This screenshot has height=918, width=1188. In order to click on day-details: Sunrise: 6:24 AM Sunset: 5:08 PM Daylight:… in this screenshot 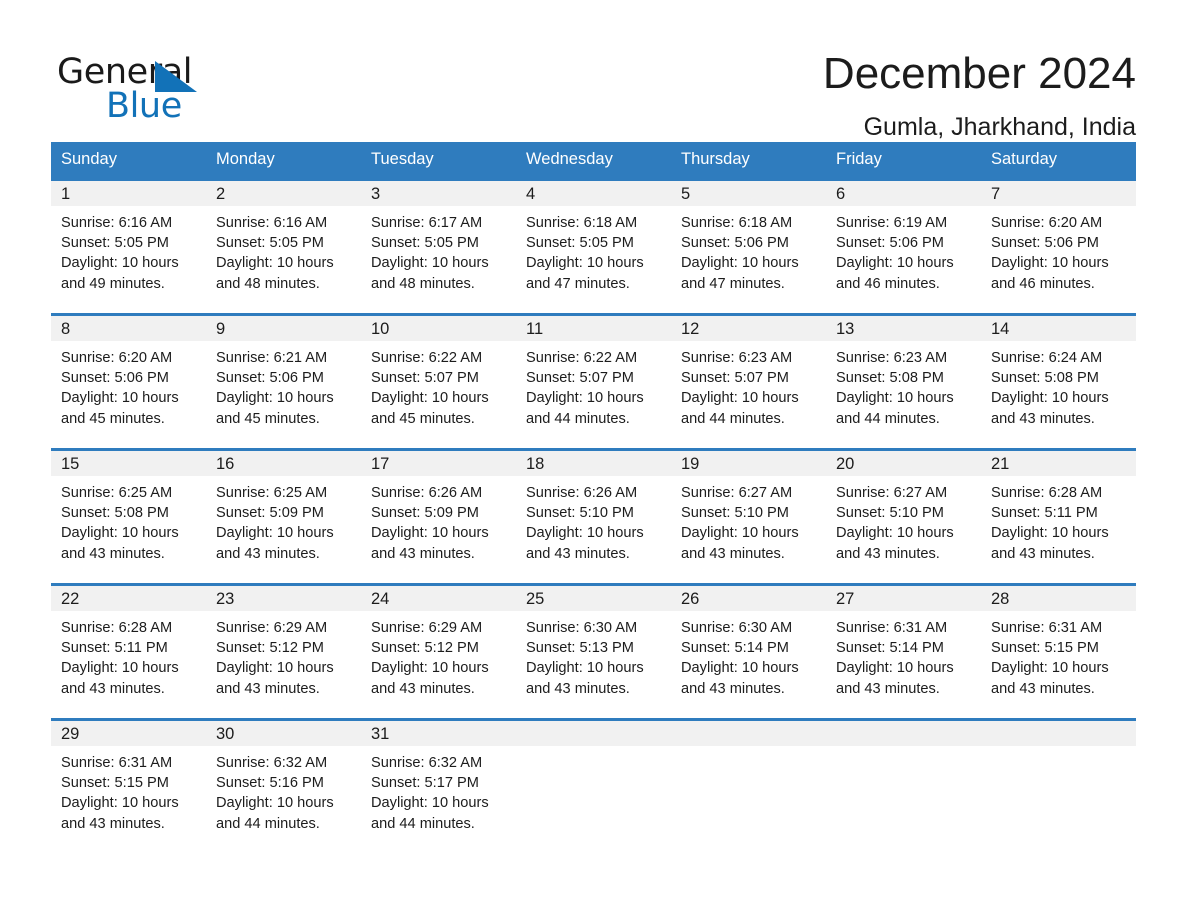, I will do `click(1058, 385)`.